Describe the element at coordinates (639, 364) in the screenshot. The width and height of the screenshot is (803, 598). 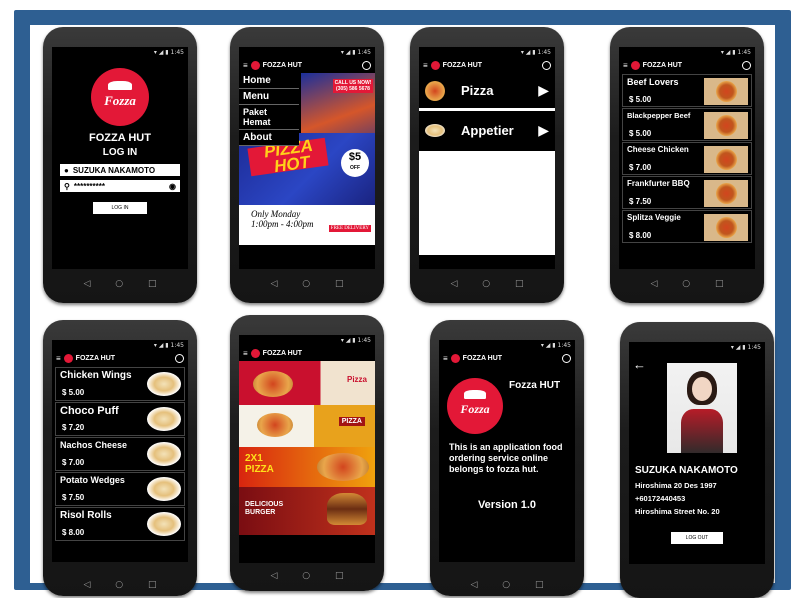
I see `back-arrow-icon: ←` at that location.